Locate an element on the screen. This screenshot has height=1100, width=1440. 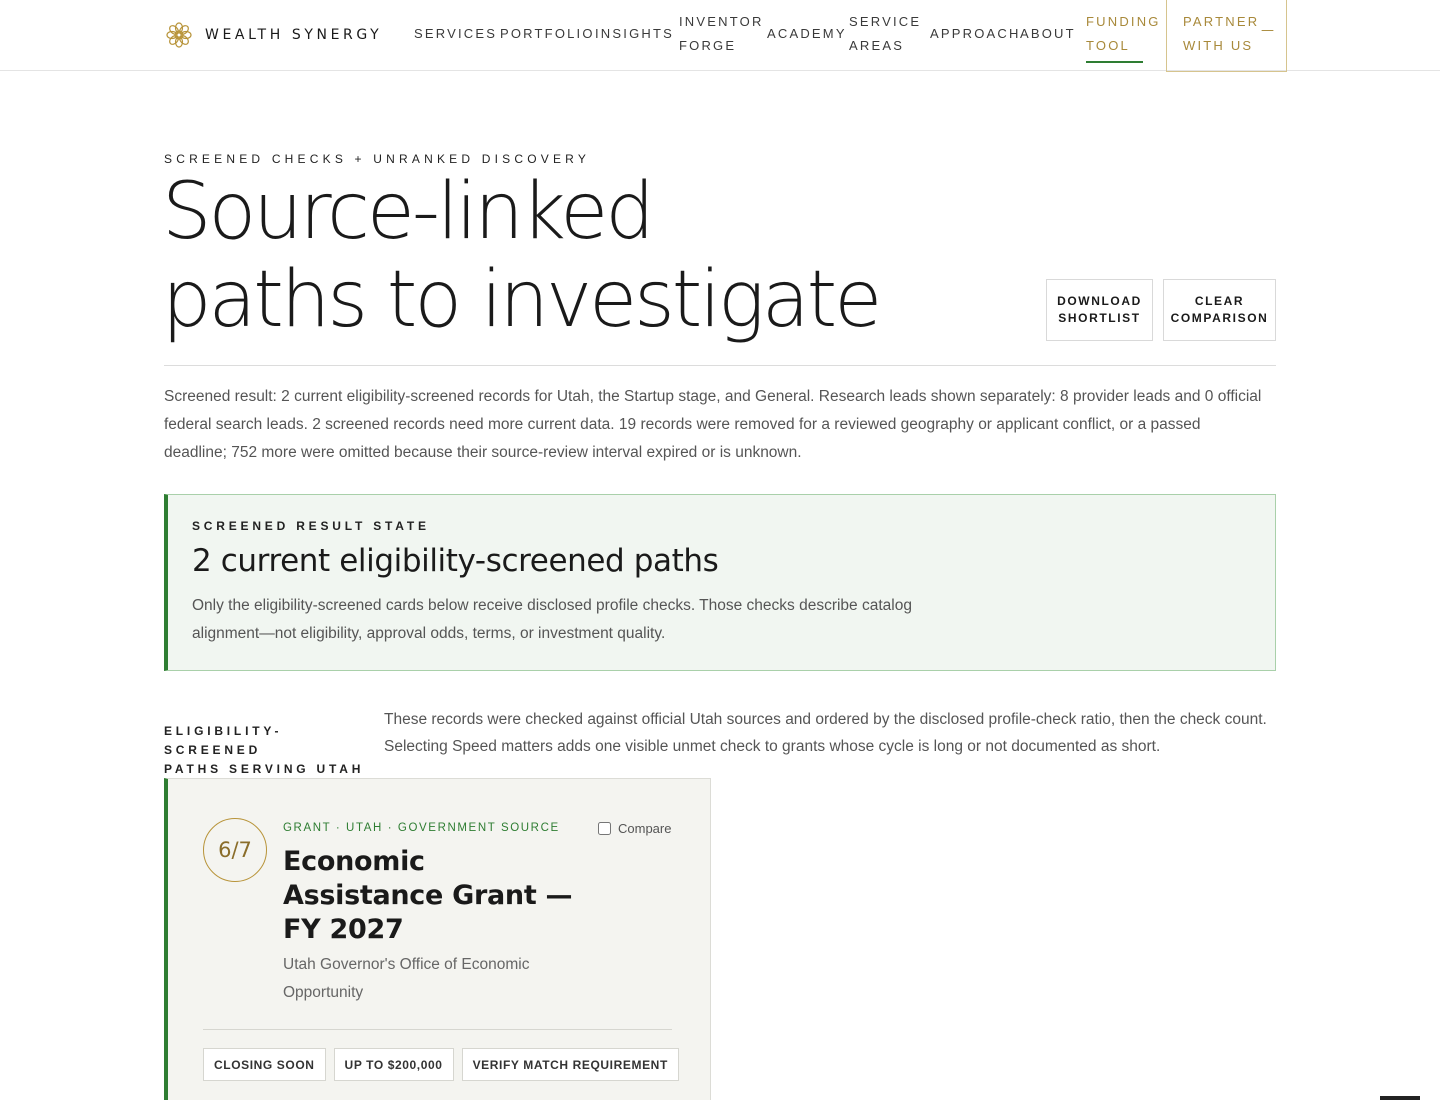
card-category-tag: GRANT · UTAH · GOVERNMENT SOURCE is located at coordinates (421, 828).